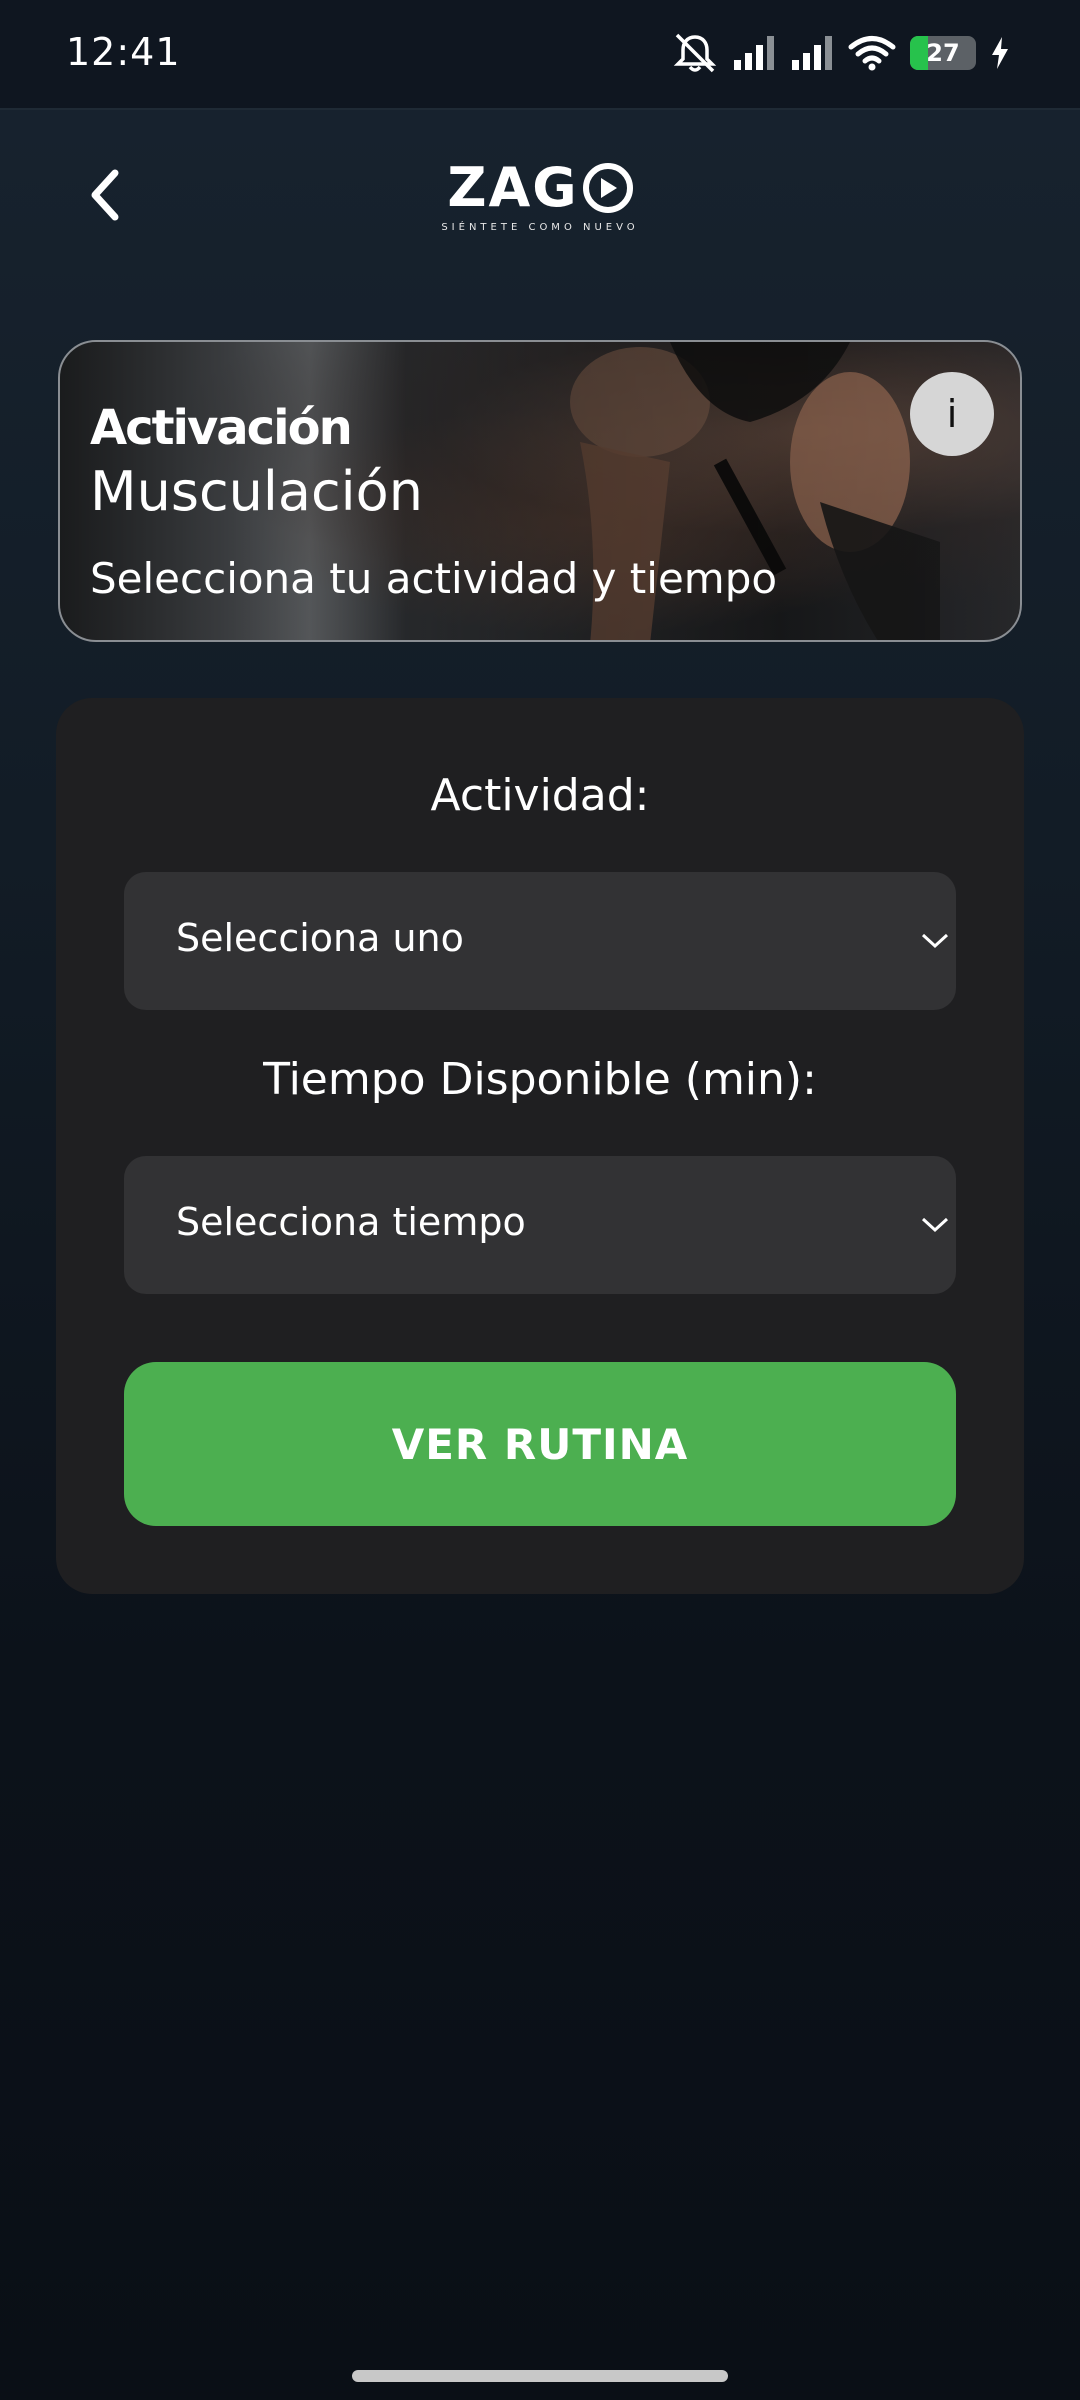  I want to click on back-button, so click(105, 195).